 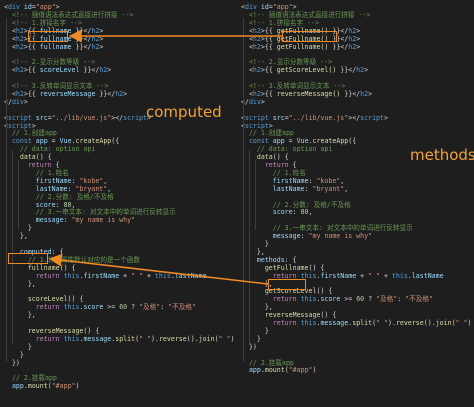 I want to click on computed-label: computed, so click(x=184, y=112).